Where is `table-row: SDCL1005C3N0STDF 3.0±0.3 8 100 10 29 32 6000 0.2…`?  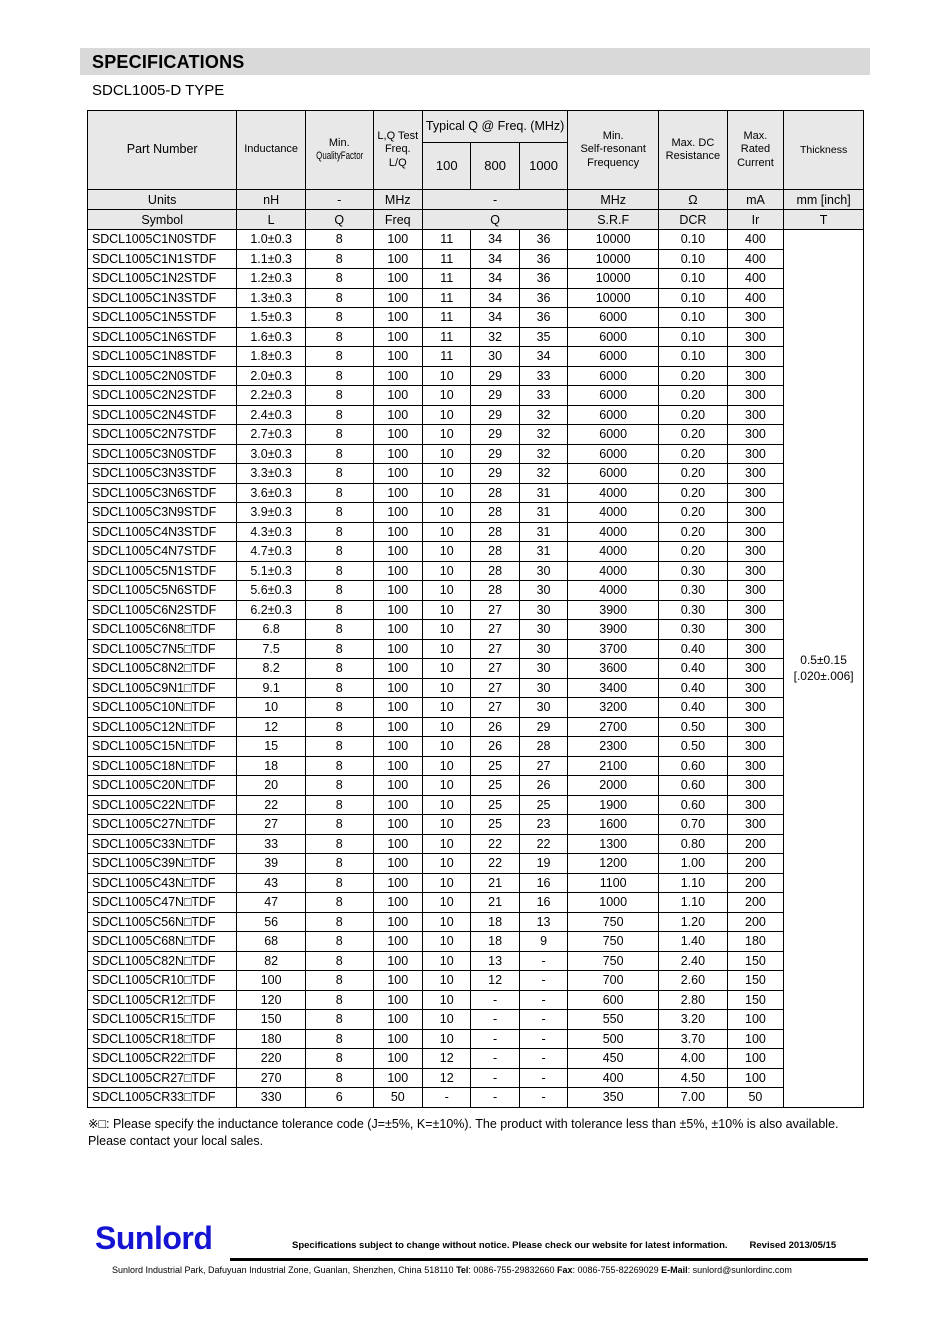
table-row: SDCL1005C3N0STDF 3.0±0.3 8 100 10 29 32 6000 0.2… is located at coordinates (475, 453).